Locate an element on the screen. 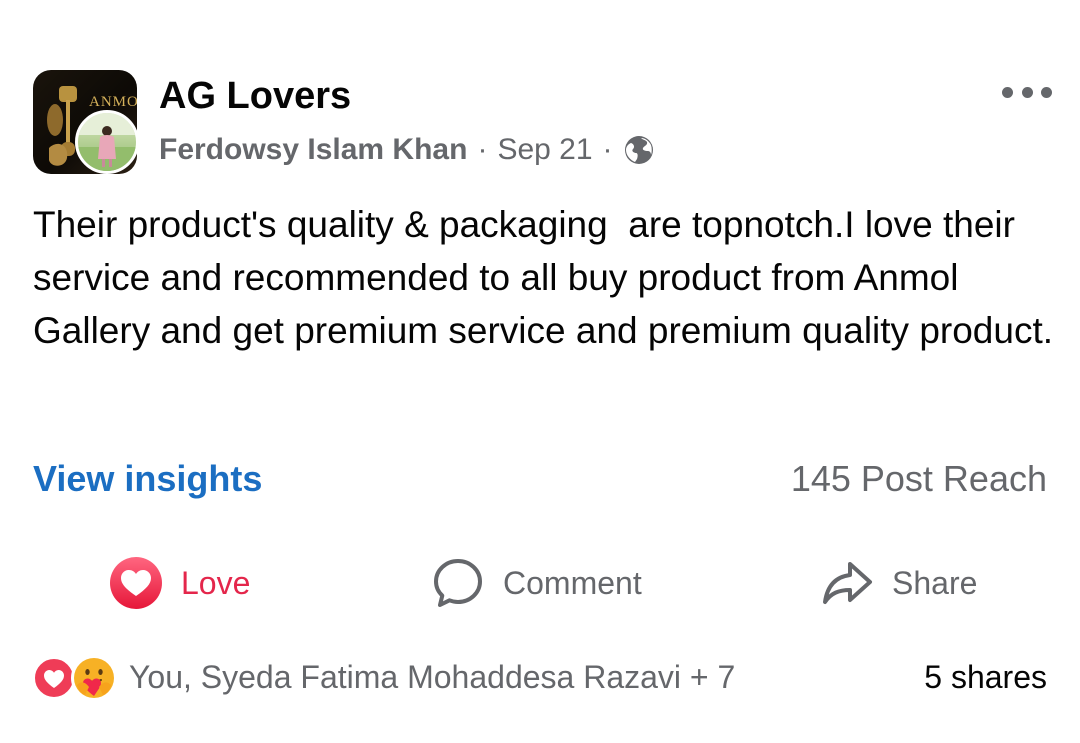 The width and height of the screenshot is (1080, 743). comment-icon is located at coordinates (458, 583).